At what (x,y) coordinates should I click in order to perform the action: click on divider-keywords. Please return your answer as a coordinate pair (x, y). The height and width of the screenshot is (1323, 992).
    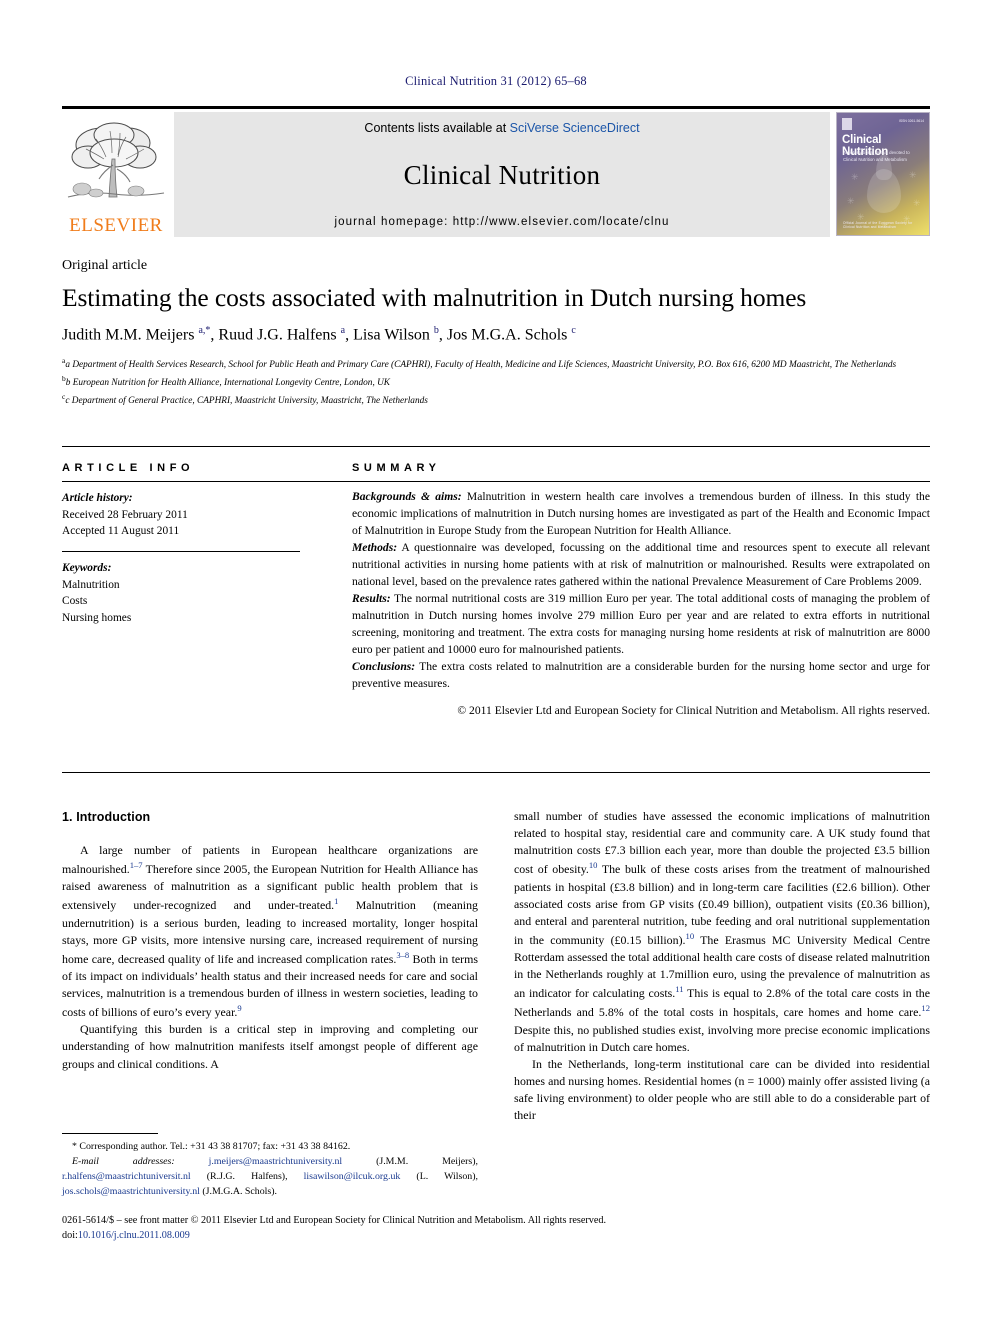
    Looking at the image, I should click on (181, 551).